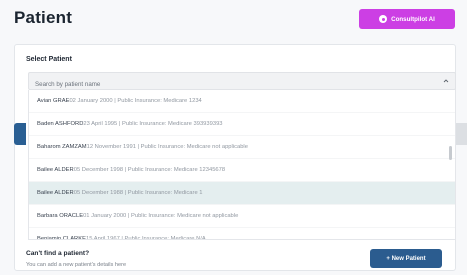 This screenshot has width=467, height=275. What do you see at coordinates (446, 81) in the screenshot?
I see `chevron-up-icon` at bounding box center [446, 81].